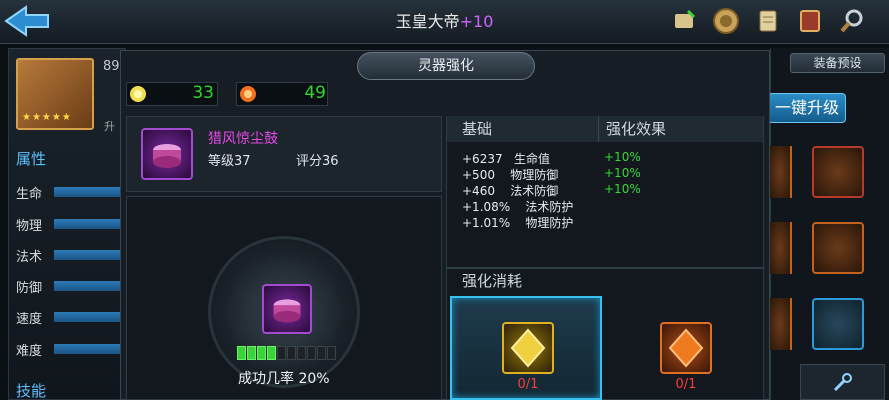 The image size is (889, 400). I want to click on stat-base-row: +1.01% 物理防护, so click(518, 223).